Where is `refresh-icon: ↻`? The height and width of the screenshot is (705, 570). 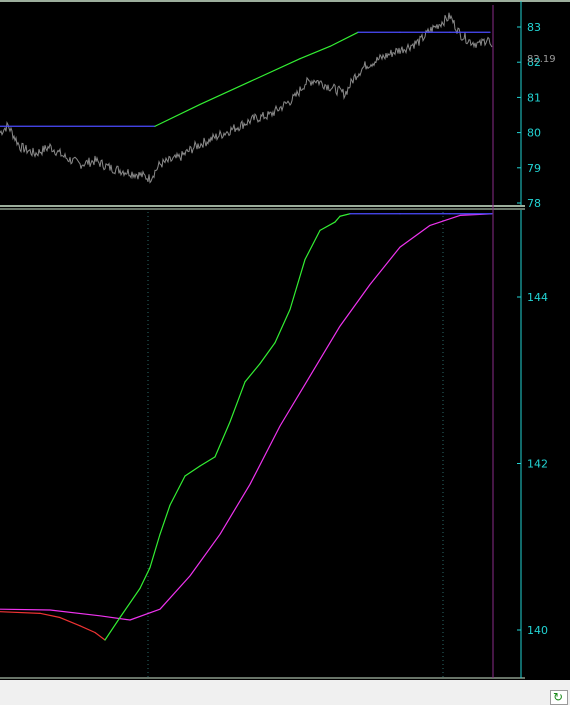 refresh-icon: ↻ is located at coordinates (558, 697).